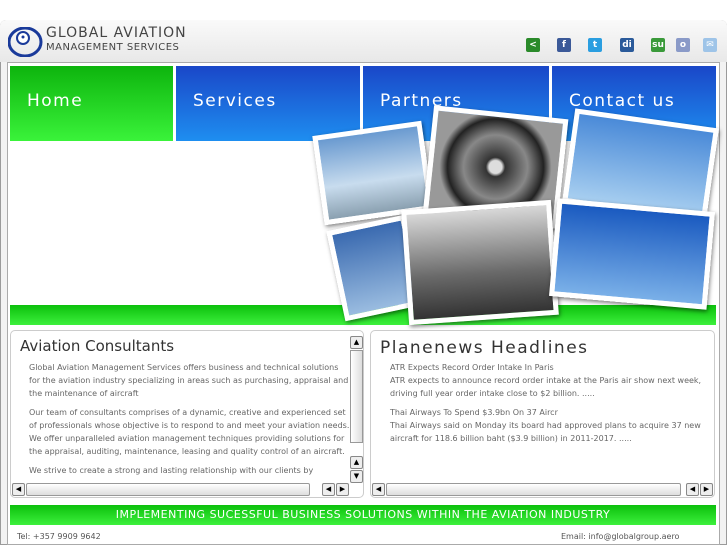  I want to click on footer-email: Email: info@globalgroup.aero, so click(620, 536).